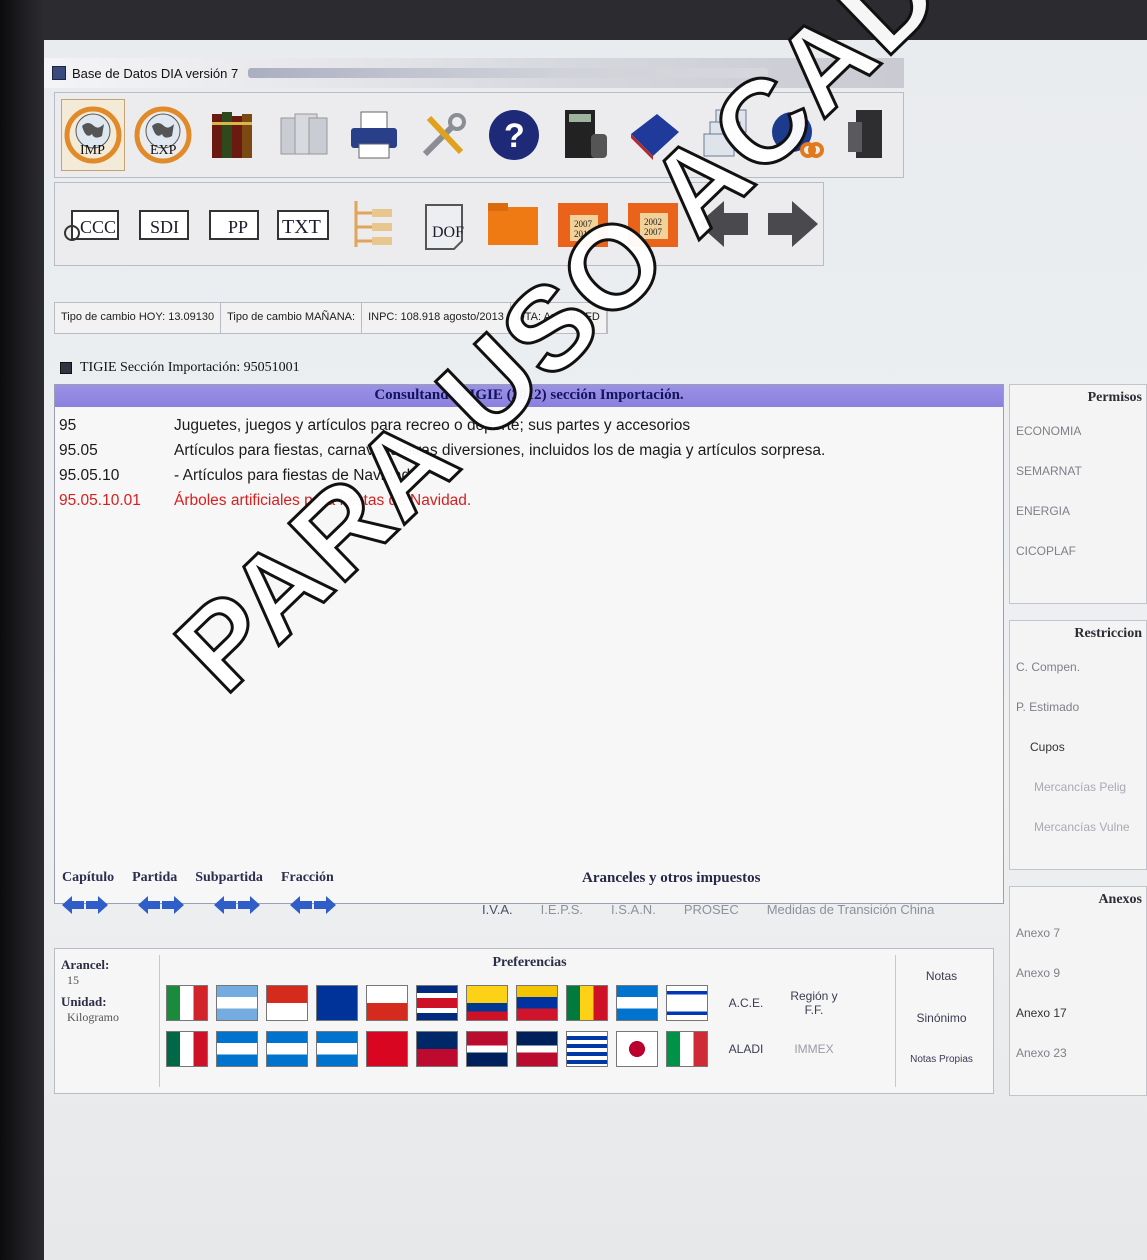  Describe the element at coordinates (68, 425) in the screenshot. I see `tariff-code: 95` at that location.